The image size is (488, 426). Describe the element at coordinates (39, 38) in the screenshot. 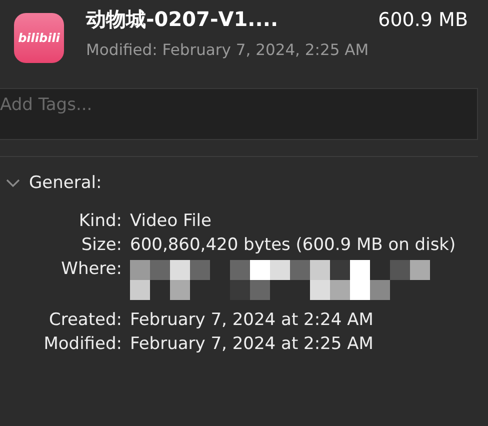

I see `logo-text: bilibili` at that location.